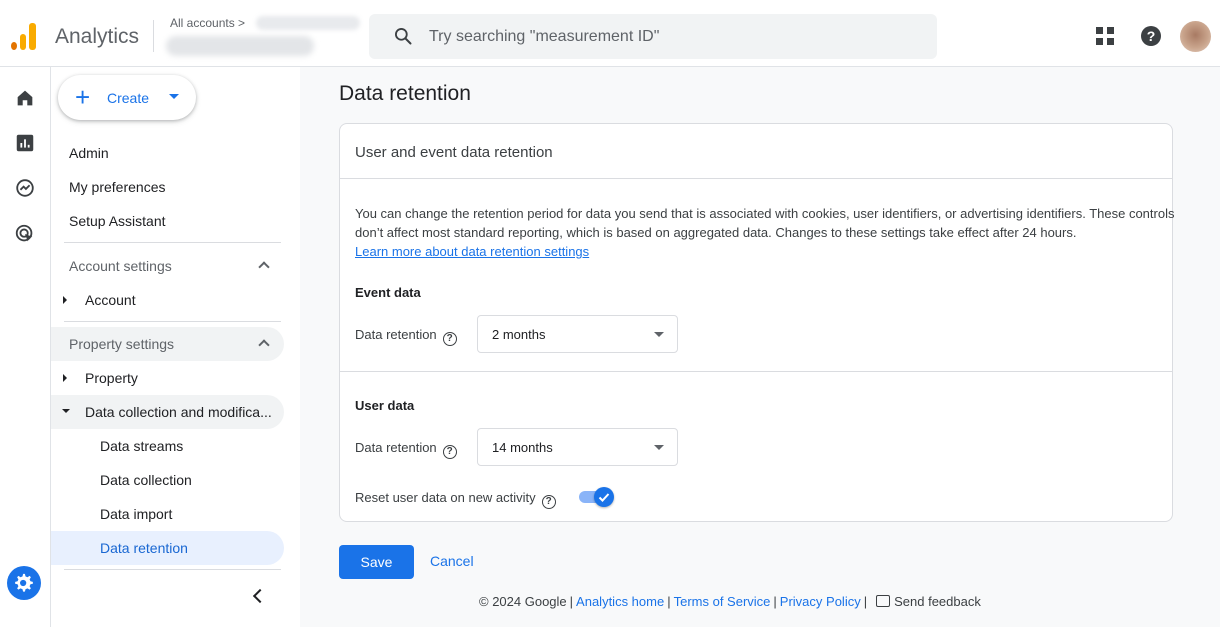 This screenshot has width=1220, height=627. I want to click on sidebar-item-data-collection: Data collection, so click(146, 480).